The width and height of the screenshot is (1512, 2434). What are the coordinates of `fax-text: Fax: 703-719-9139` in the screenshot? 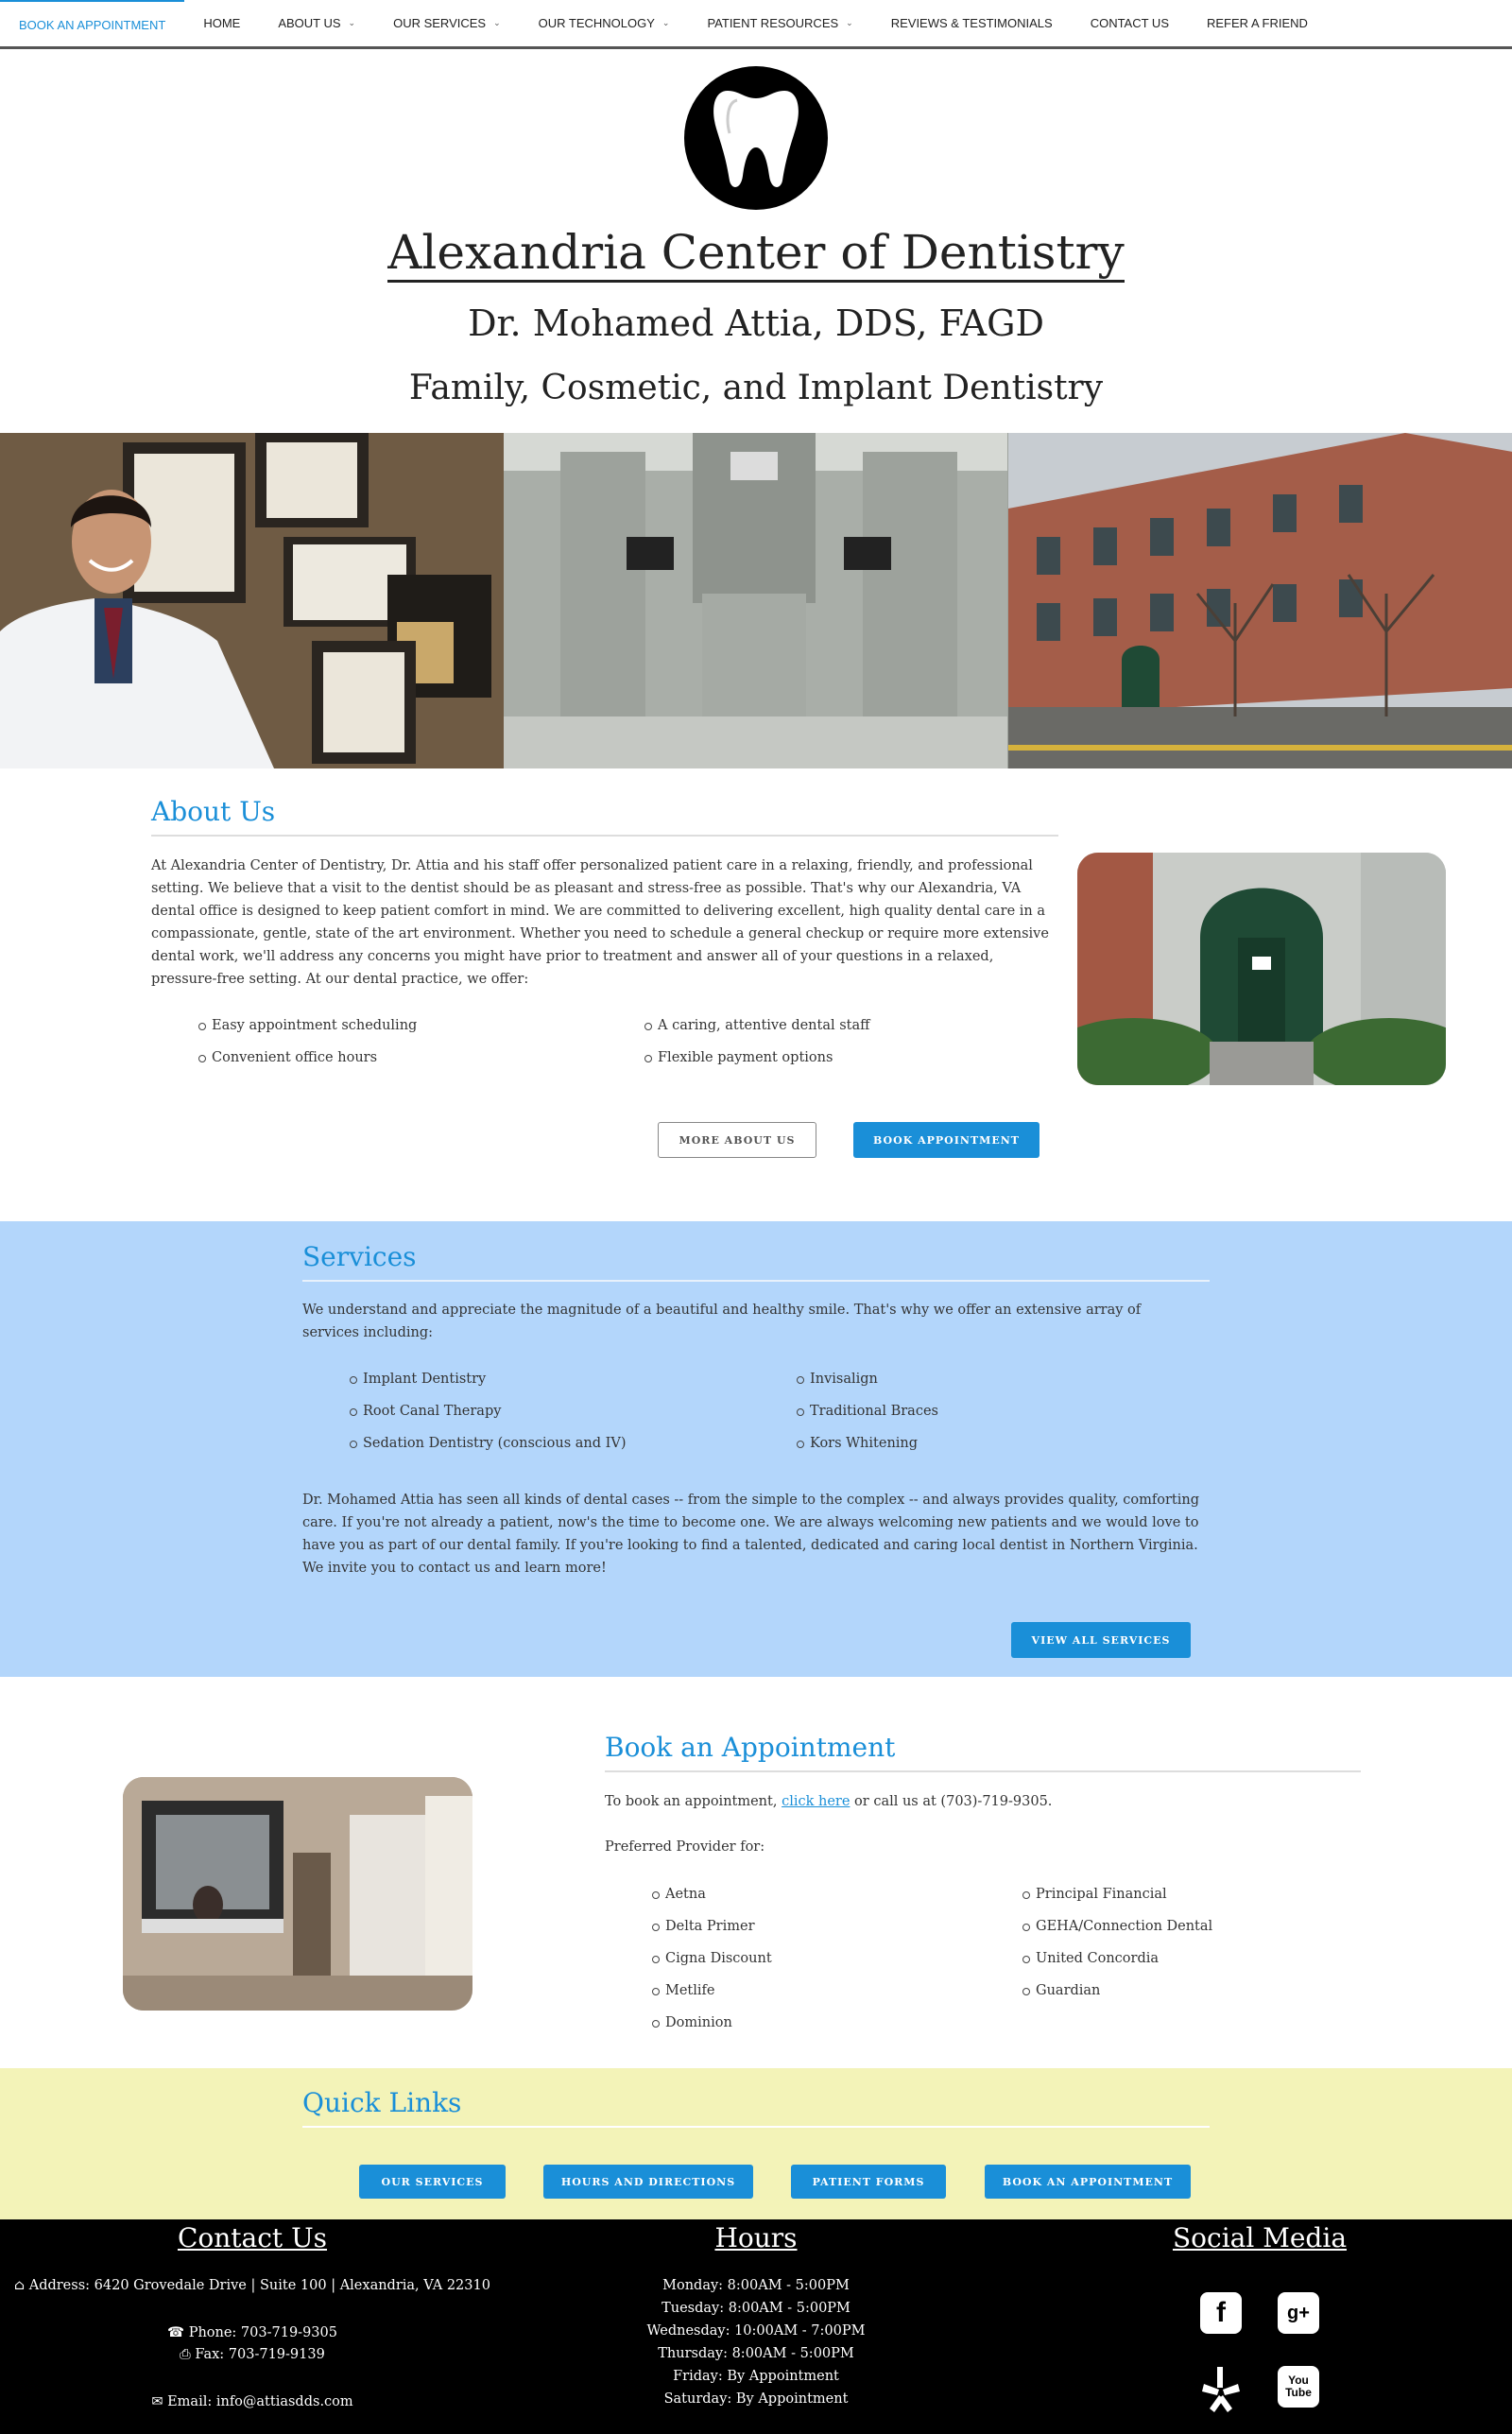 It's located at (260, 2354).